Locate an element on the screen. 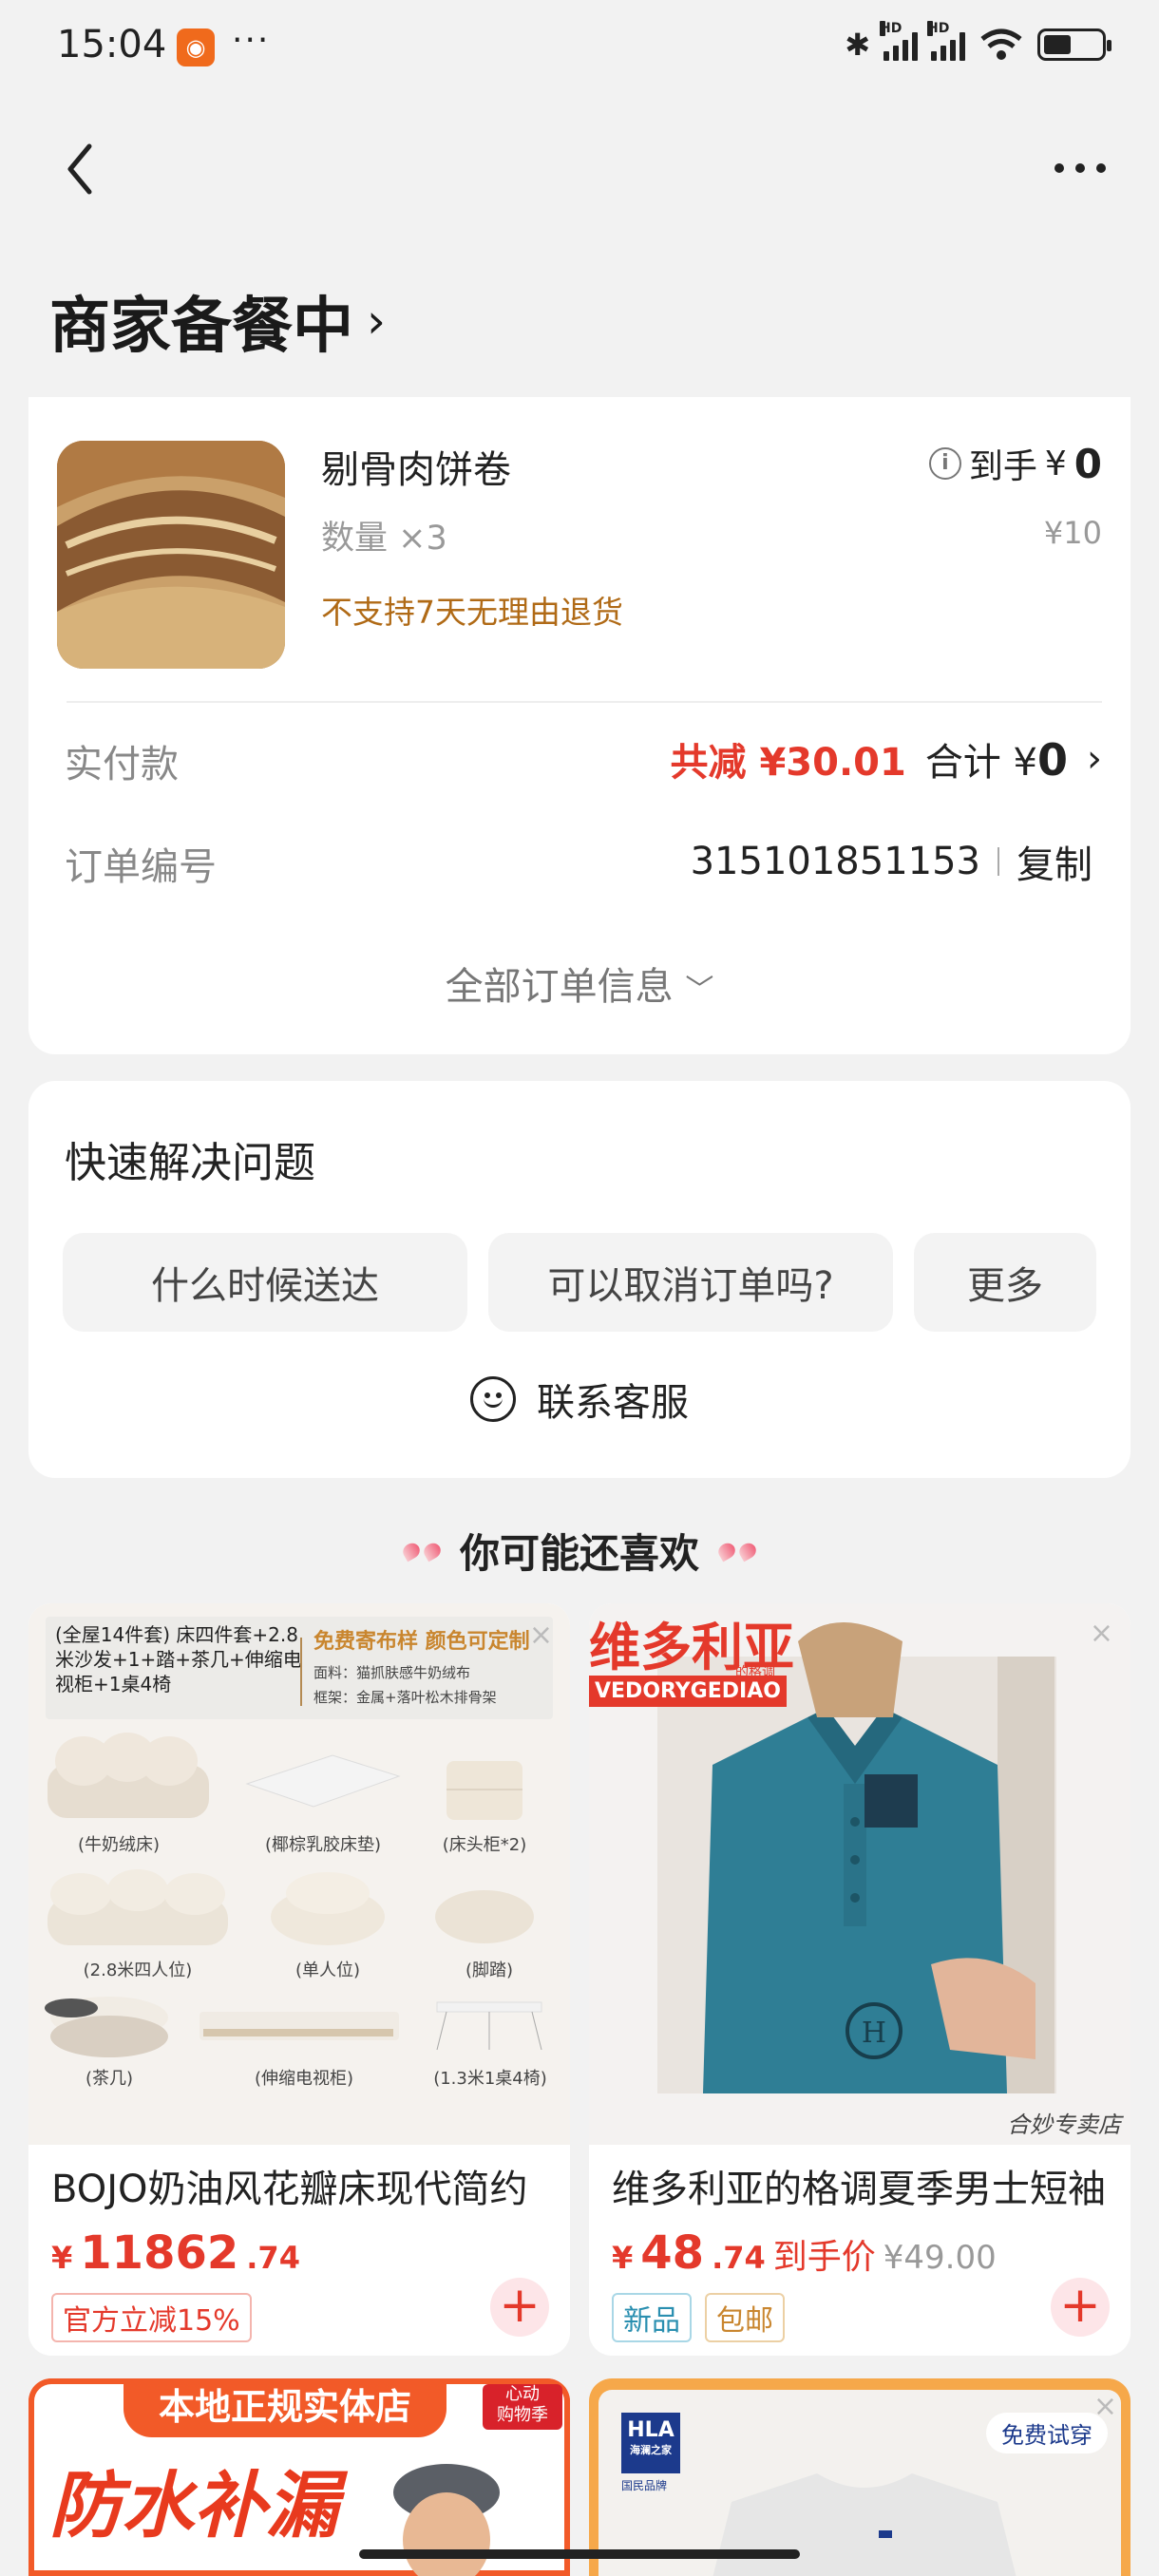  product-tags: 官方立减15% is located at coordinates (151, 2317).